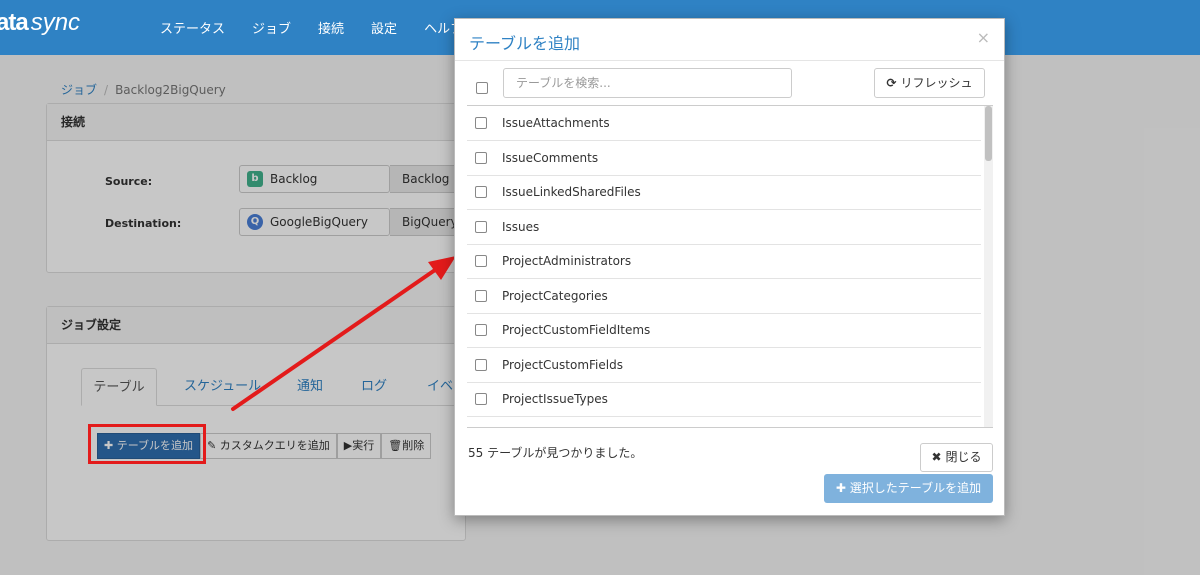 This screenshot has width=1200, height=575. Describe the element at coordinates (724, 261) in the screenshot. I see `table-row: ProjectAdministrators` at that location.